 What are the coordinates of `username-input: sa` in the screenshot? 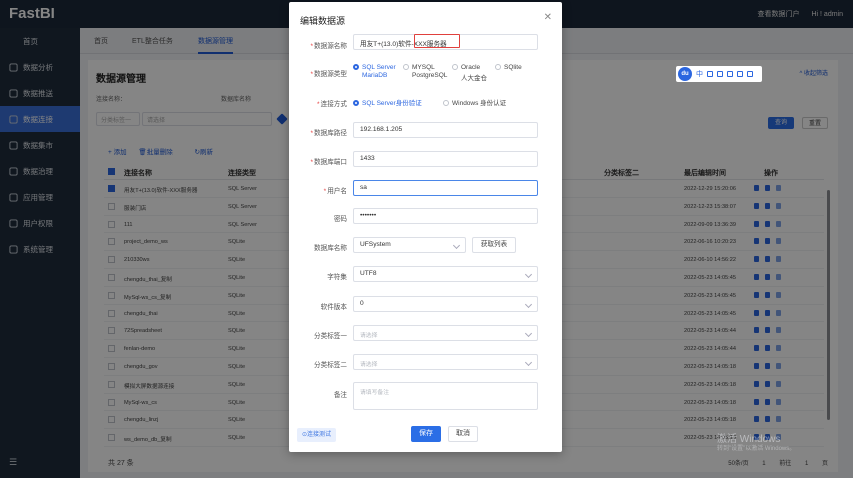 It's located at (445, 188).